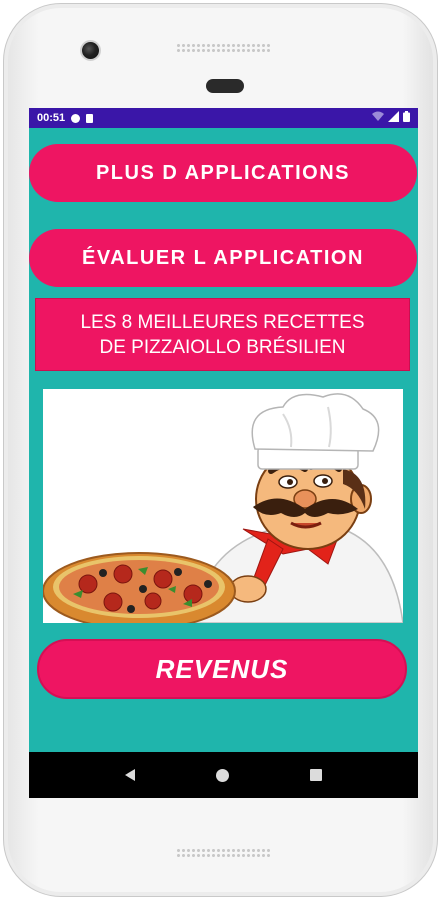 The height and width of the screenshot is (900, 441). I want to click on top-speaker-grille, so click(224, 48).